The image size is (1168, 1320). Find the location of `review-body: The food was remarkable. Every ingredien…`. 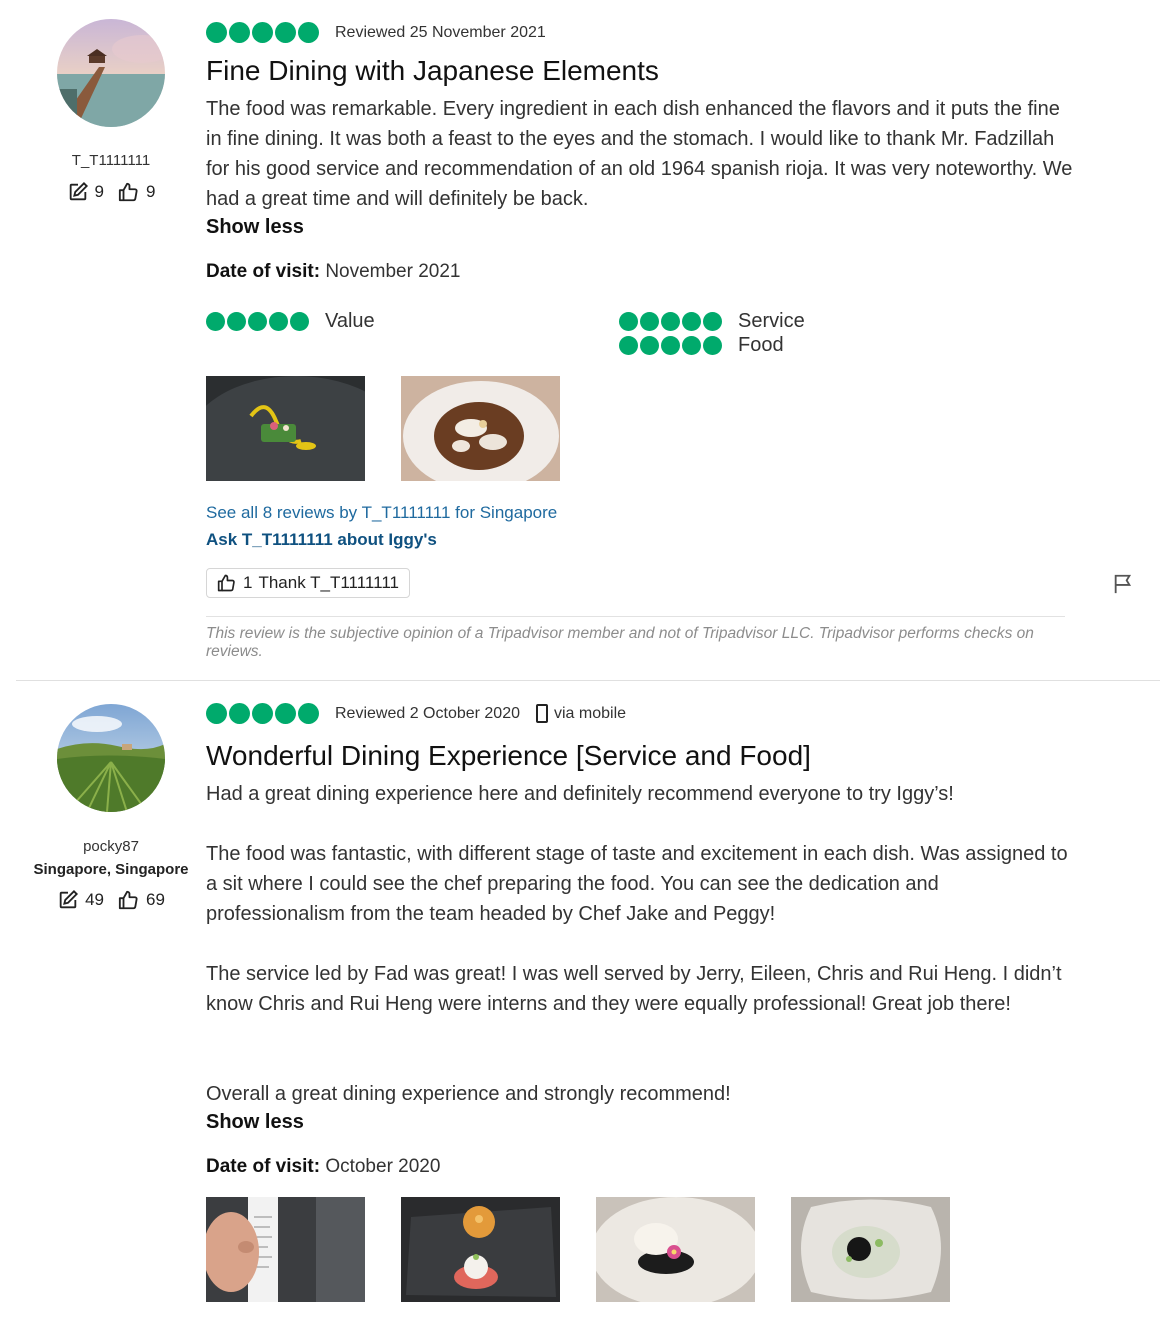

review-body: The food was remarkable. Every ingredien… is located at coordinates (639, 154).